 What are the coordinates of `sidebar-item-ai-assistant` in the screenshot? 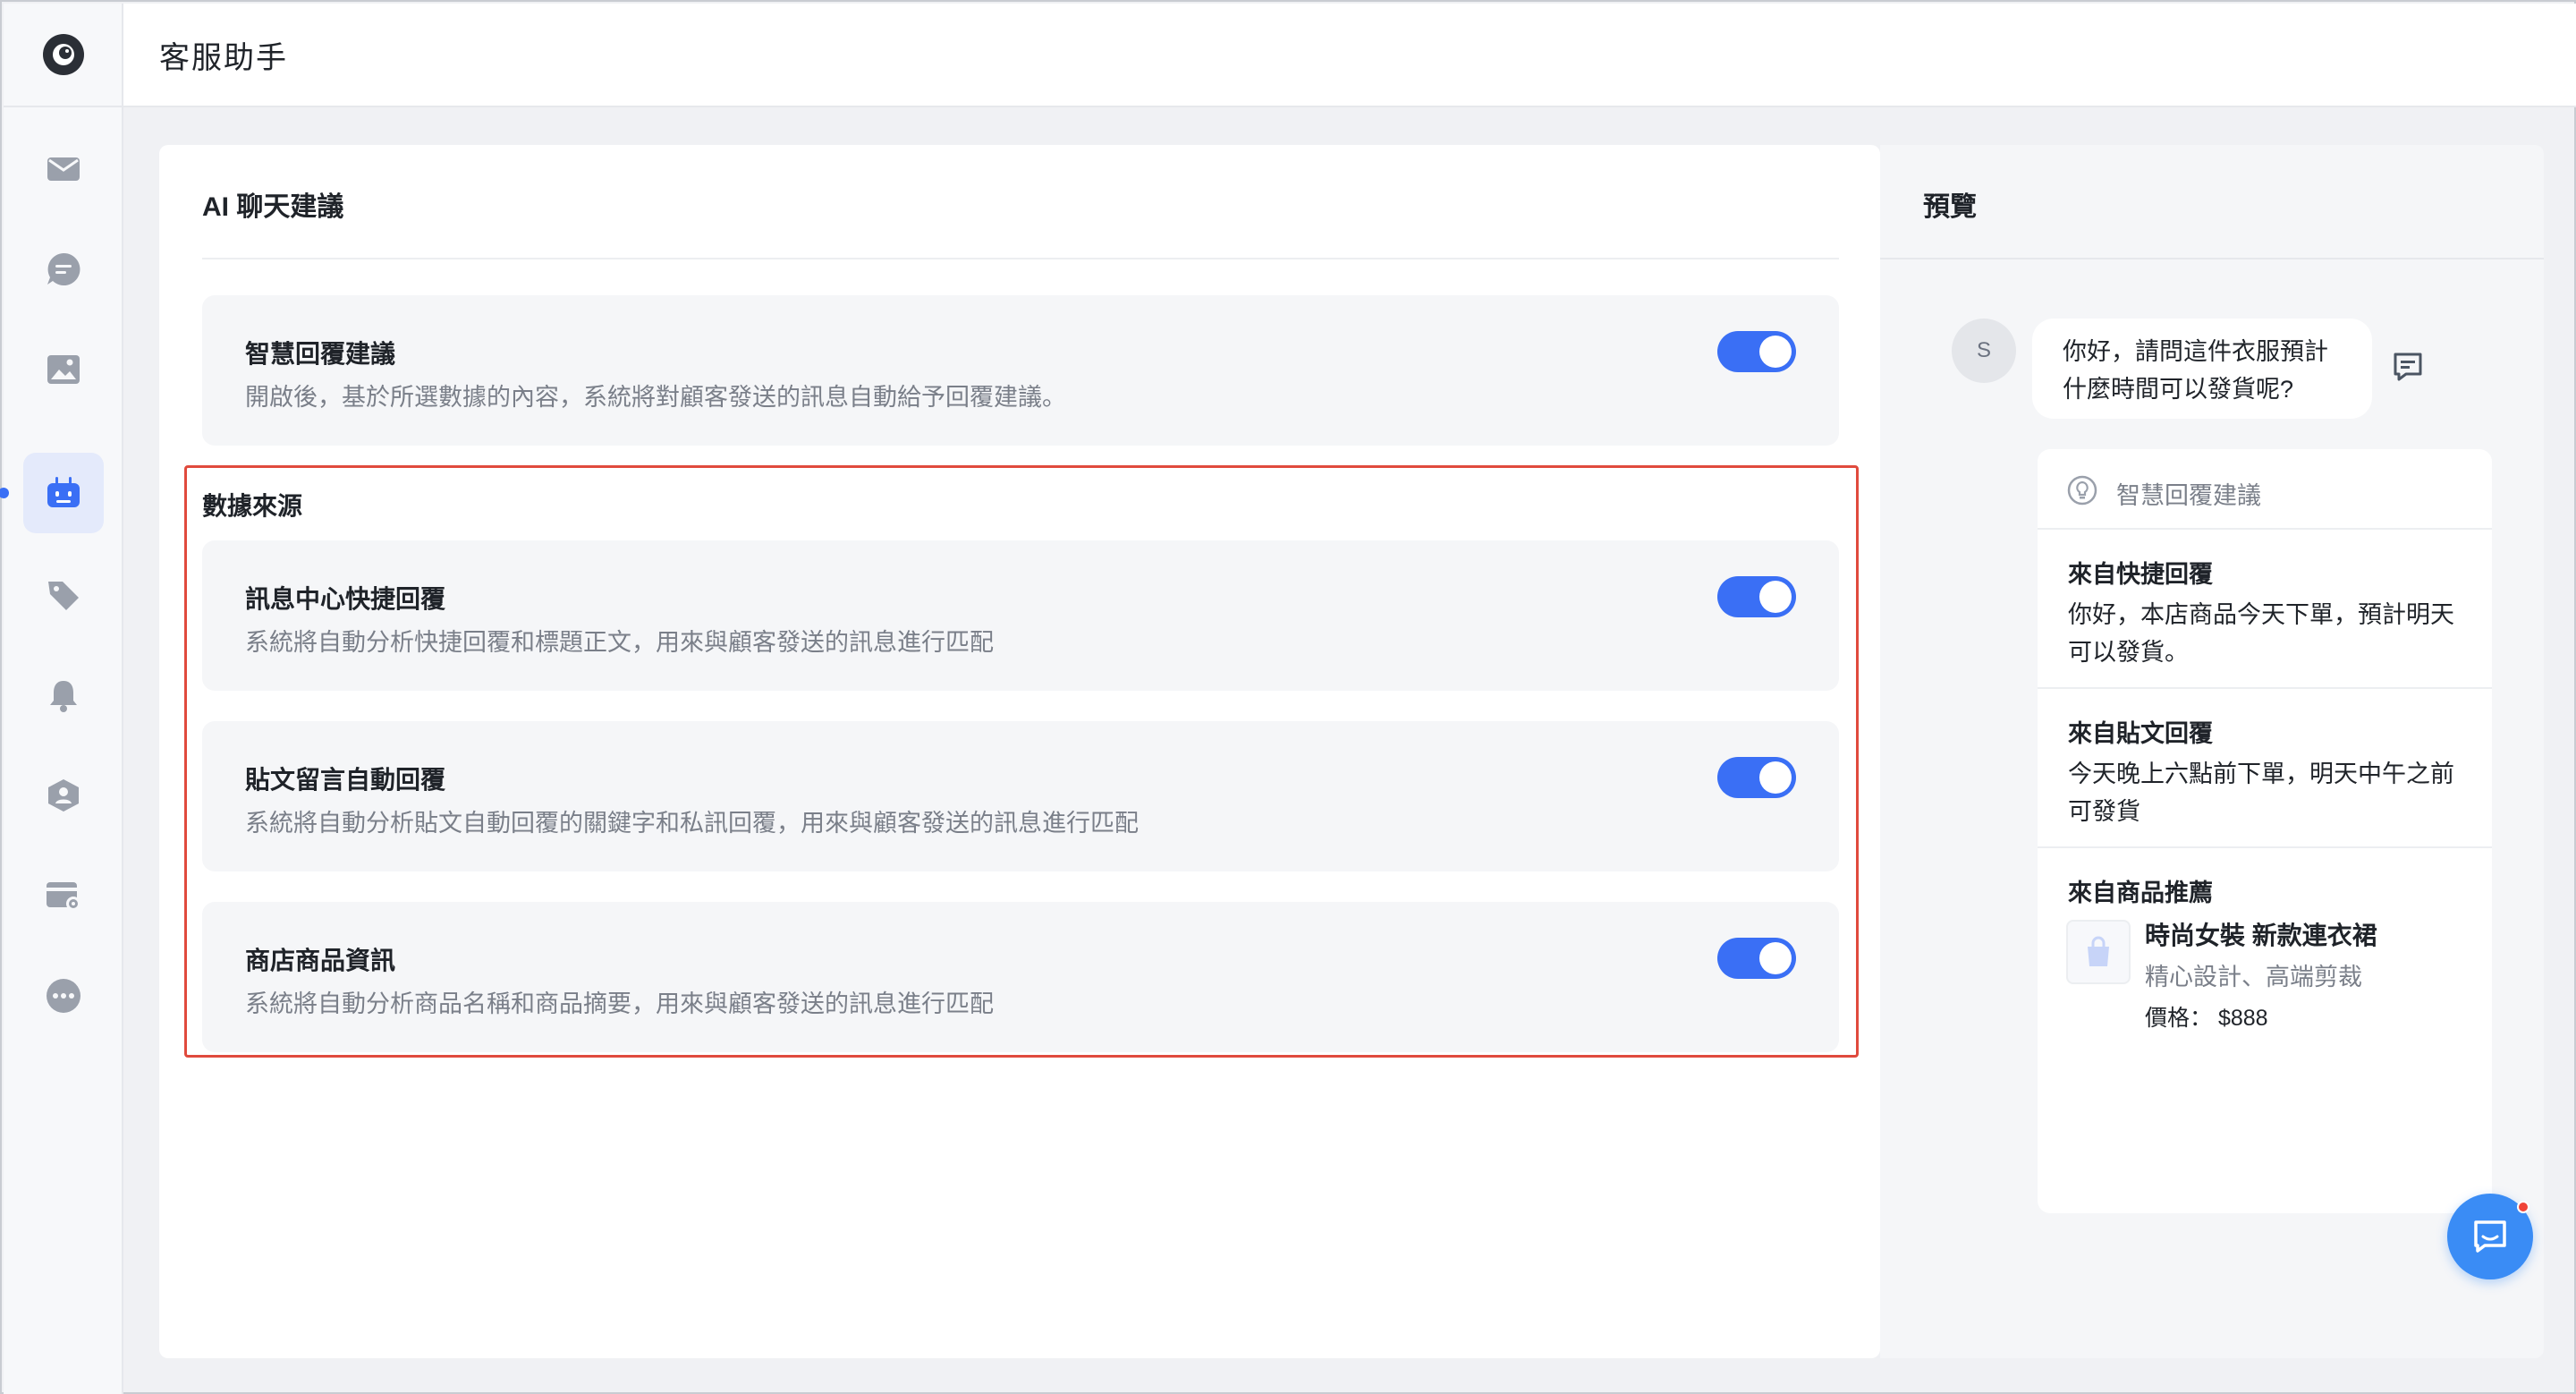 It's located at (63, 493).